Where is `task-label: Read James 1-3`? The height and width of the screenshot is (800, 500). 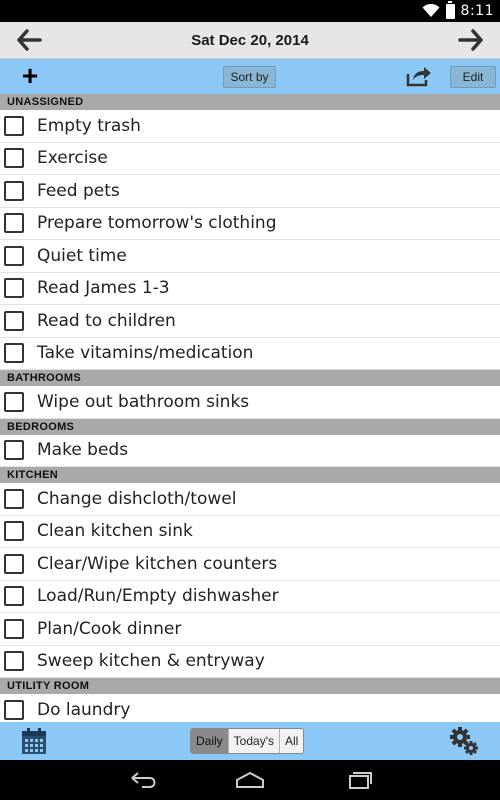
task-label: Read James 1-3 is located at coordinates (103, 288).